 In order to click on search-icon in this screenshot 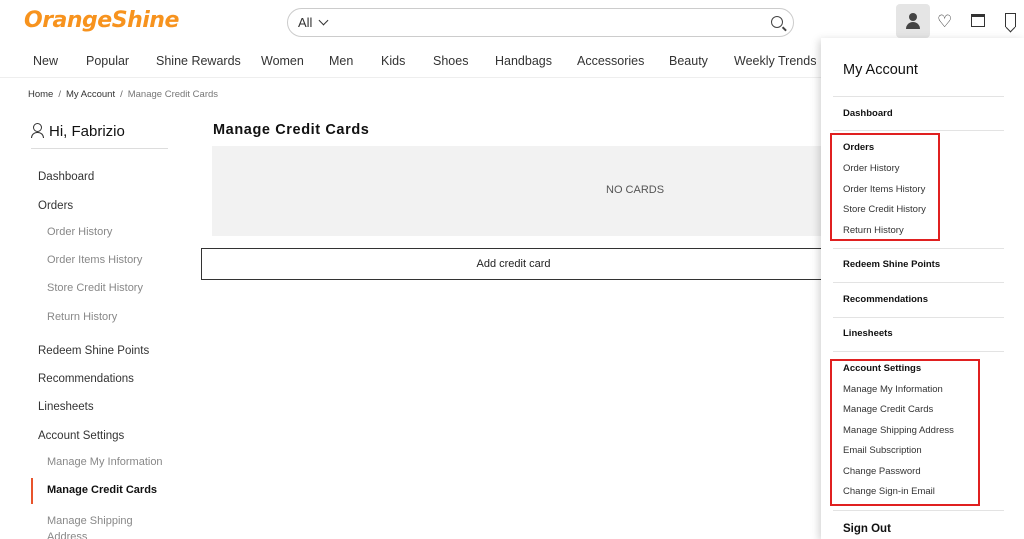, I will do `click(777, 22)`.